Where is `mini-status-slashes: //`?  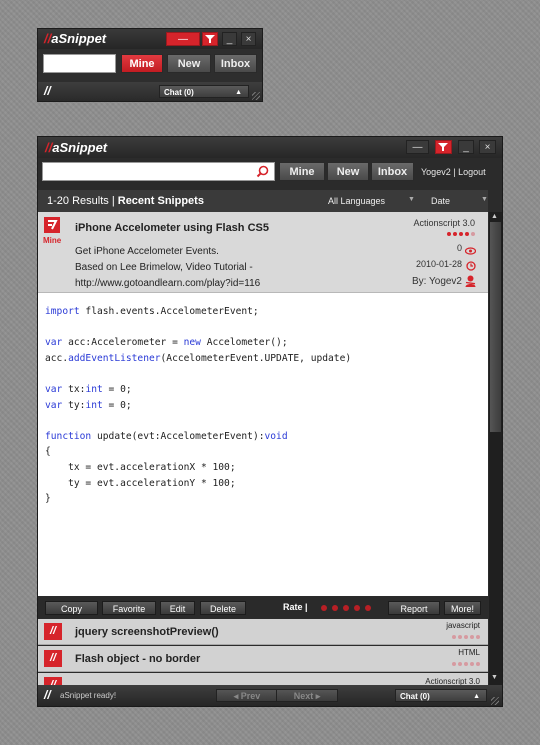
mini-status-slashes: // is located at coordinates (47, 91).